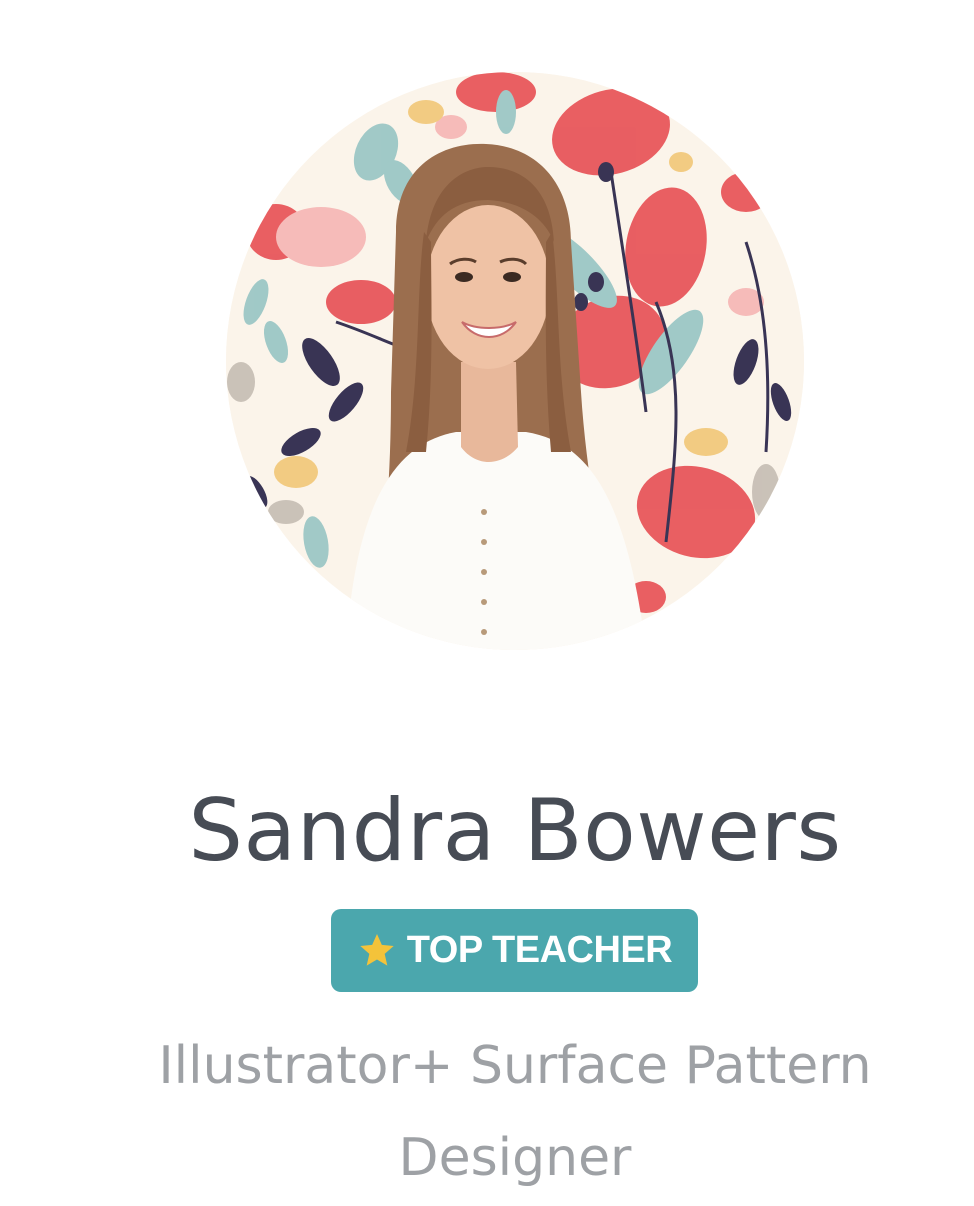 This screenshot has height=1206, width=974. What do you see at coordinates (515, 831) in the screenshot?
I see `teacher-name: Sandra Bowers` at bounding box center [515, 831].